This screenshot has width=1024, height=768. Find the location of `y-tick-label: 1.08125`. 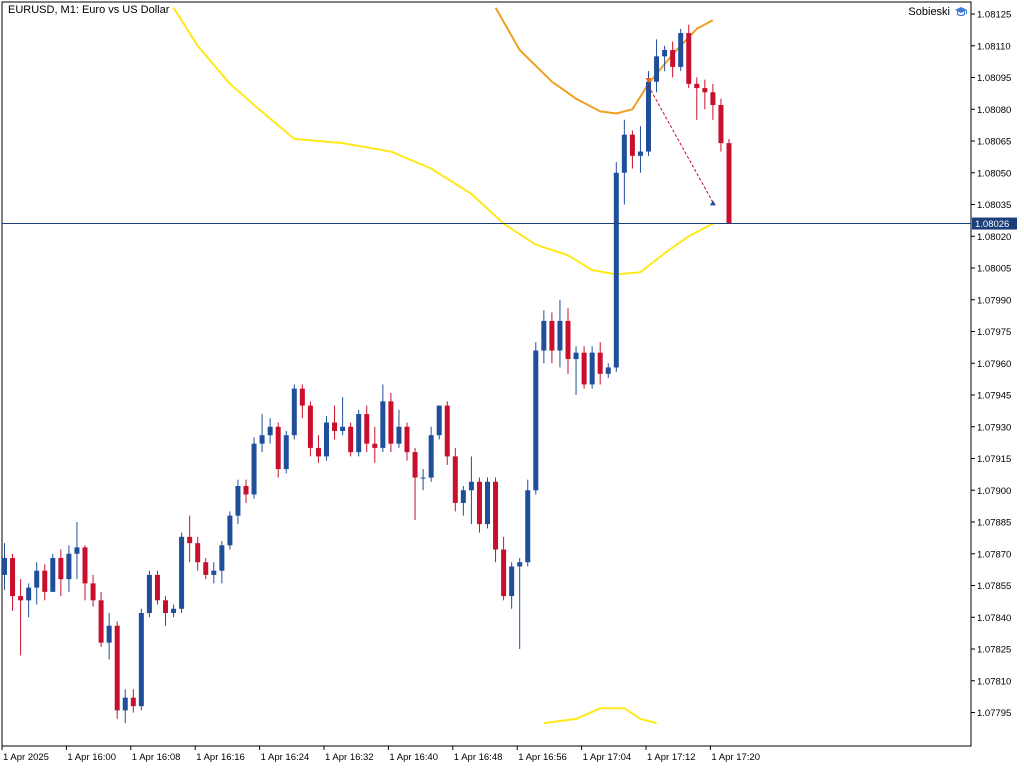

y-tick-label: 1.08125 is located at coordinates (994, 15).